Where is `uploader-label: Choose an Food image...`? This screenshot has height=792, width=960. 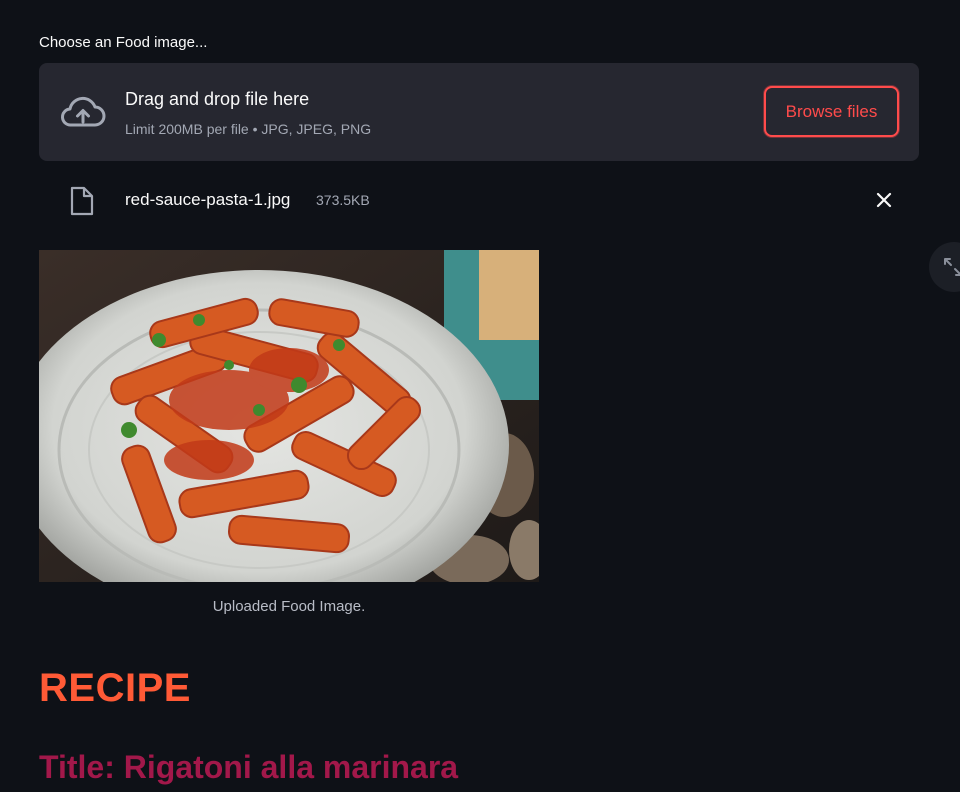 uploader-label: Choose an Food image... is located at coordinates (123, 42).